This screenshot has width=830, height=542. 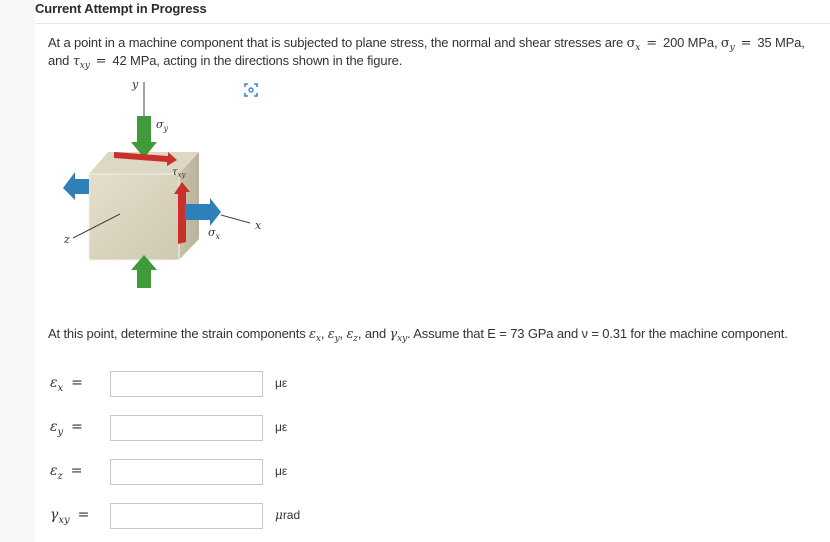 I want to click on epsilon-x-label: εx =, so click(x=66, y=384).